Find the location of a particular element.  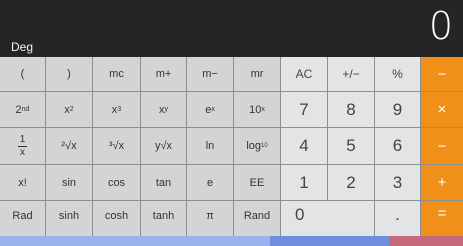

cube-key: x3 is located at coordinates (117, 110).